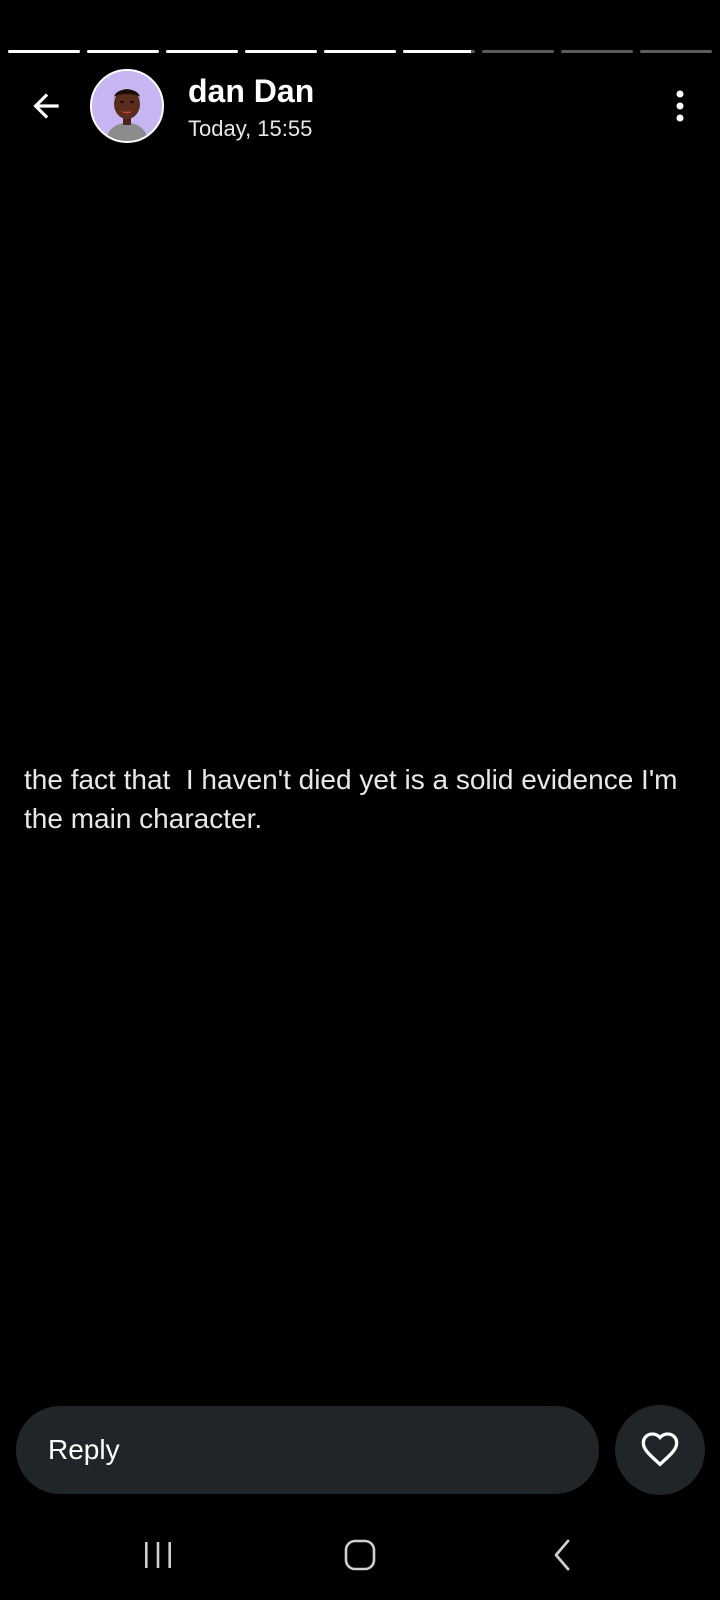  I want to click on recents-icon, so click(158, 1555).